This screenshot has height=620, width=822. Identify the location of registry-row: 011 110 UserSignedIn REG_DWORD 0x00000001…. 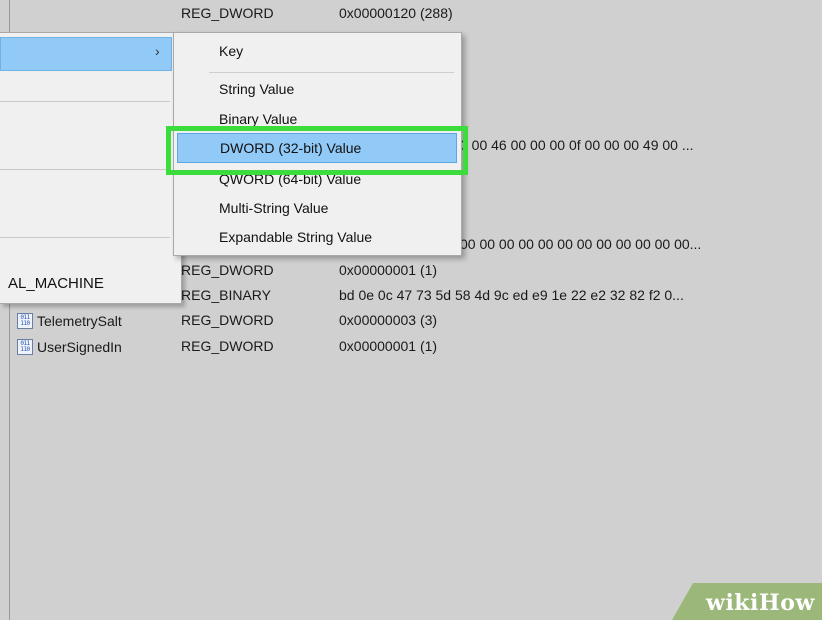
(411, 347).